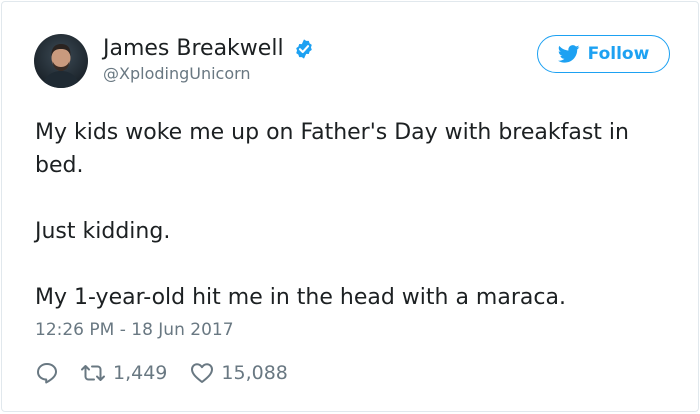 Image resolution: width=700 pixels, height=414 pixels. I want to click on retweet-button: 1,449, so click(123, 373).